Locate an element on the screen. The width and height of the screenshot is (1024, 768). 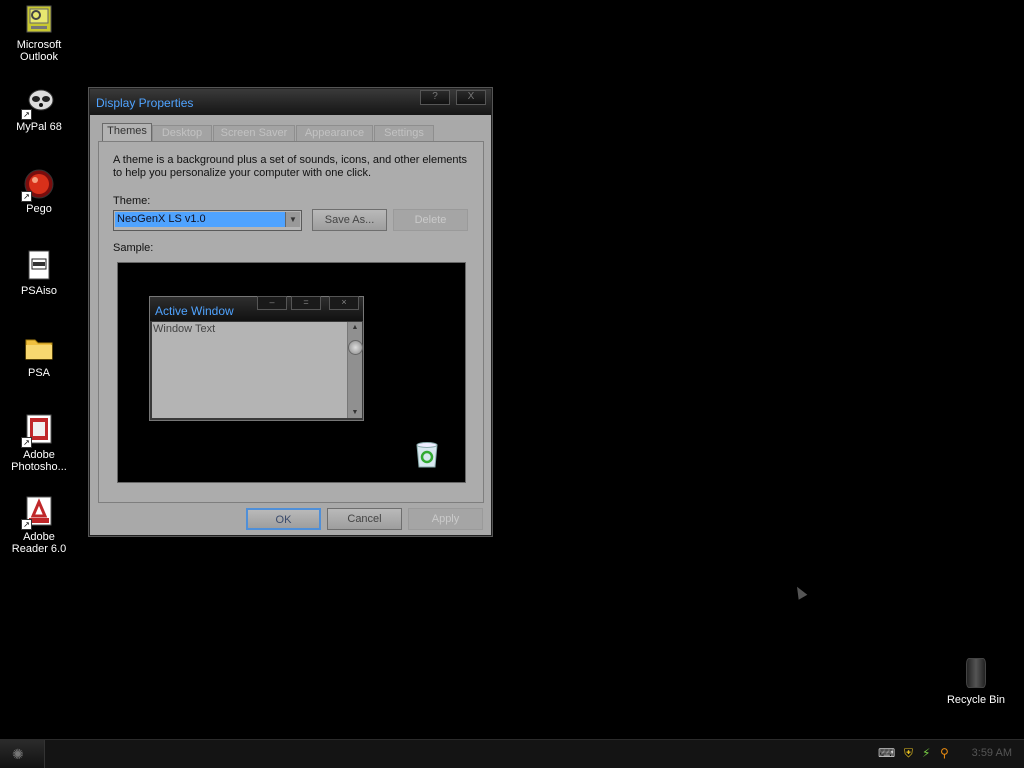
file-icon is located at coordinates (39, 266).